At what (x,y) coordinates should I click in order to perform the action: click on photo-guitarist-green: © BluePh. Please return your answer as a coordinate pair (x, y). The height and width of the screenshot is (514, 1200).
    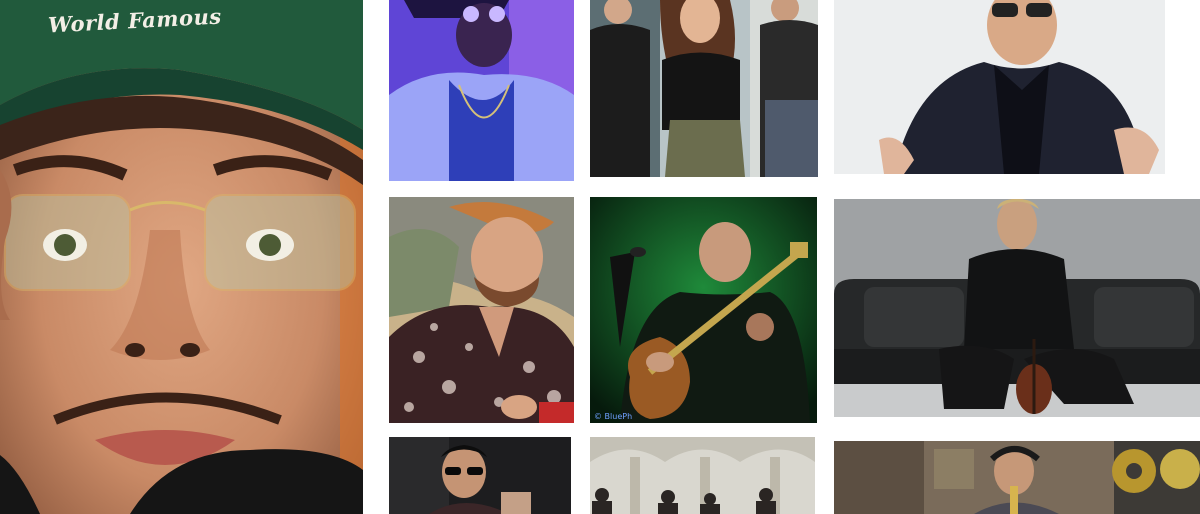
    Looking at the image, I should click on (703, 310).